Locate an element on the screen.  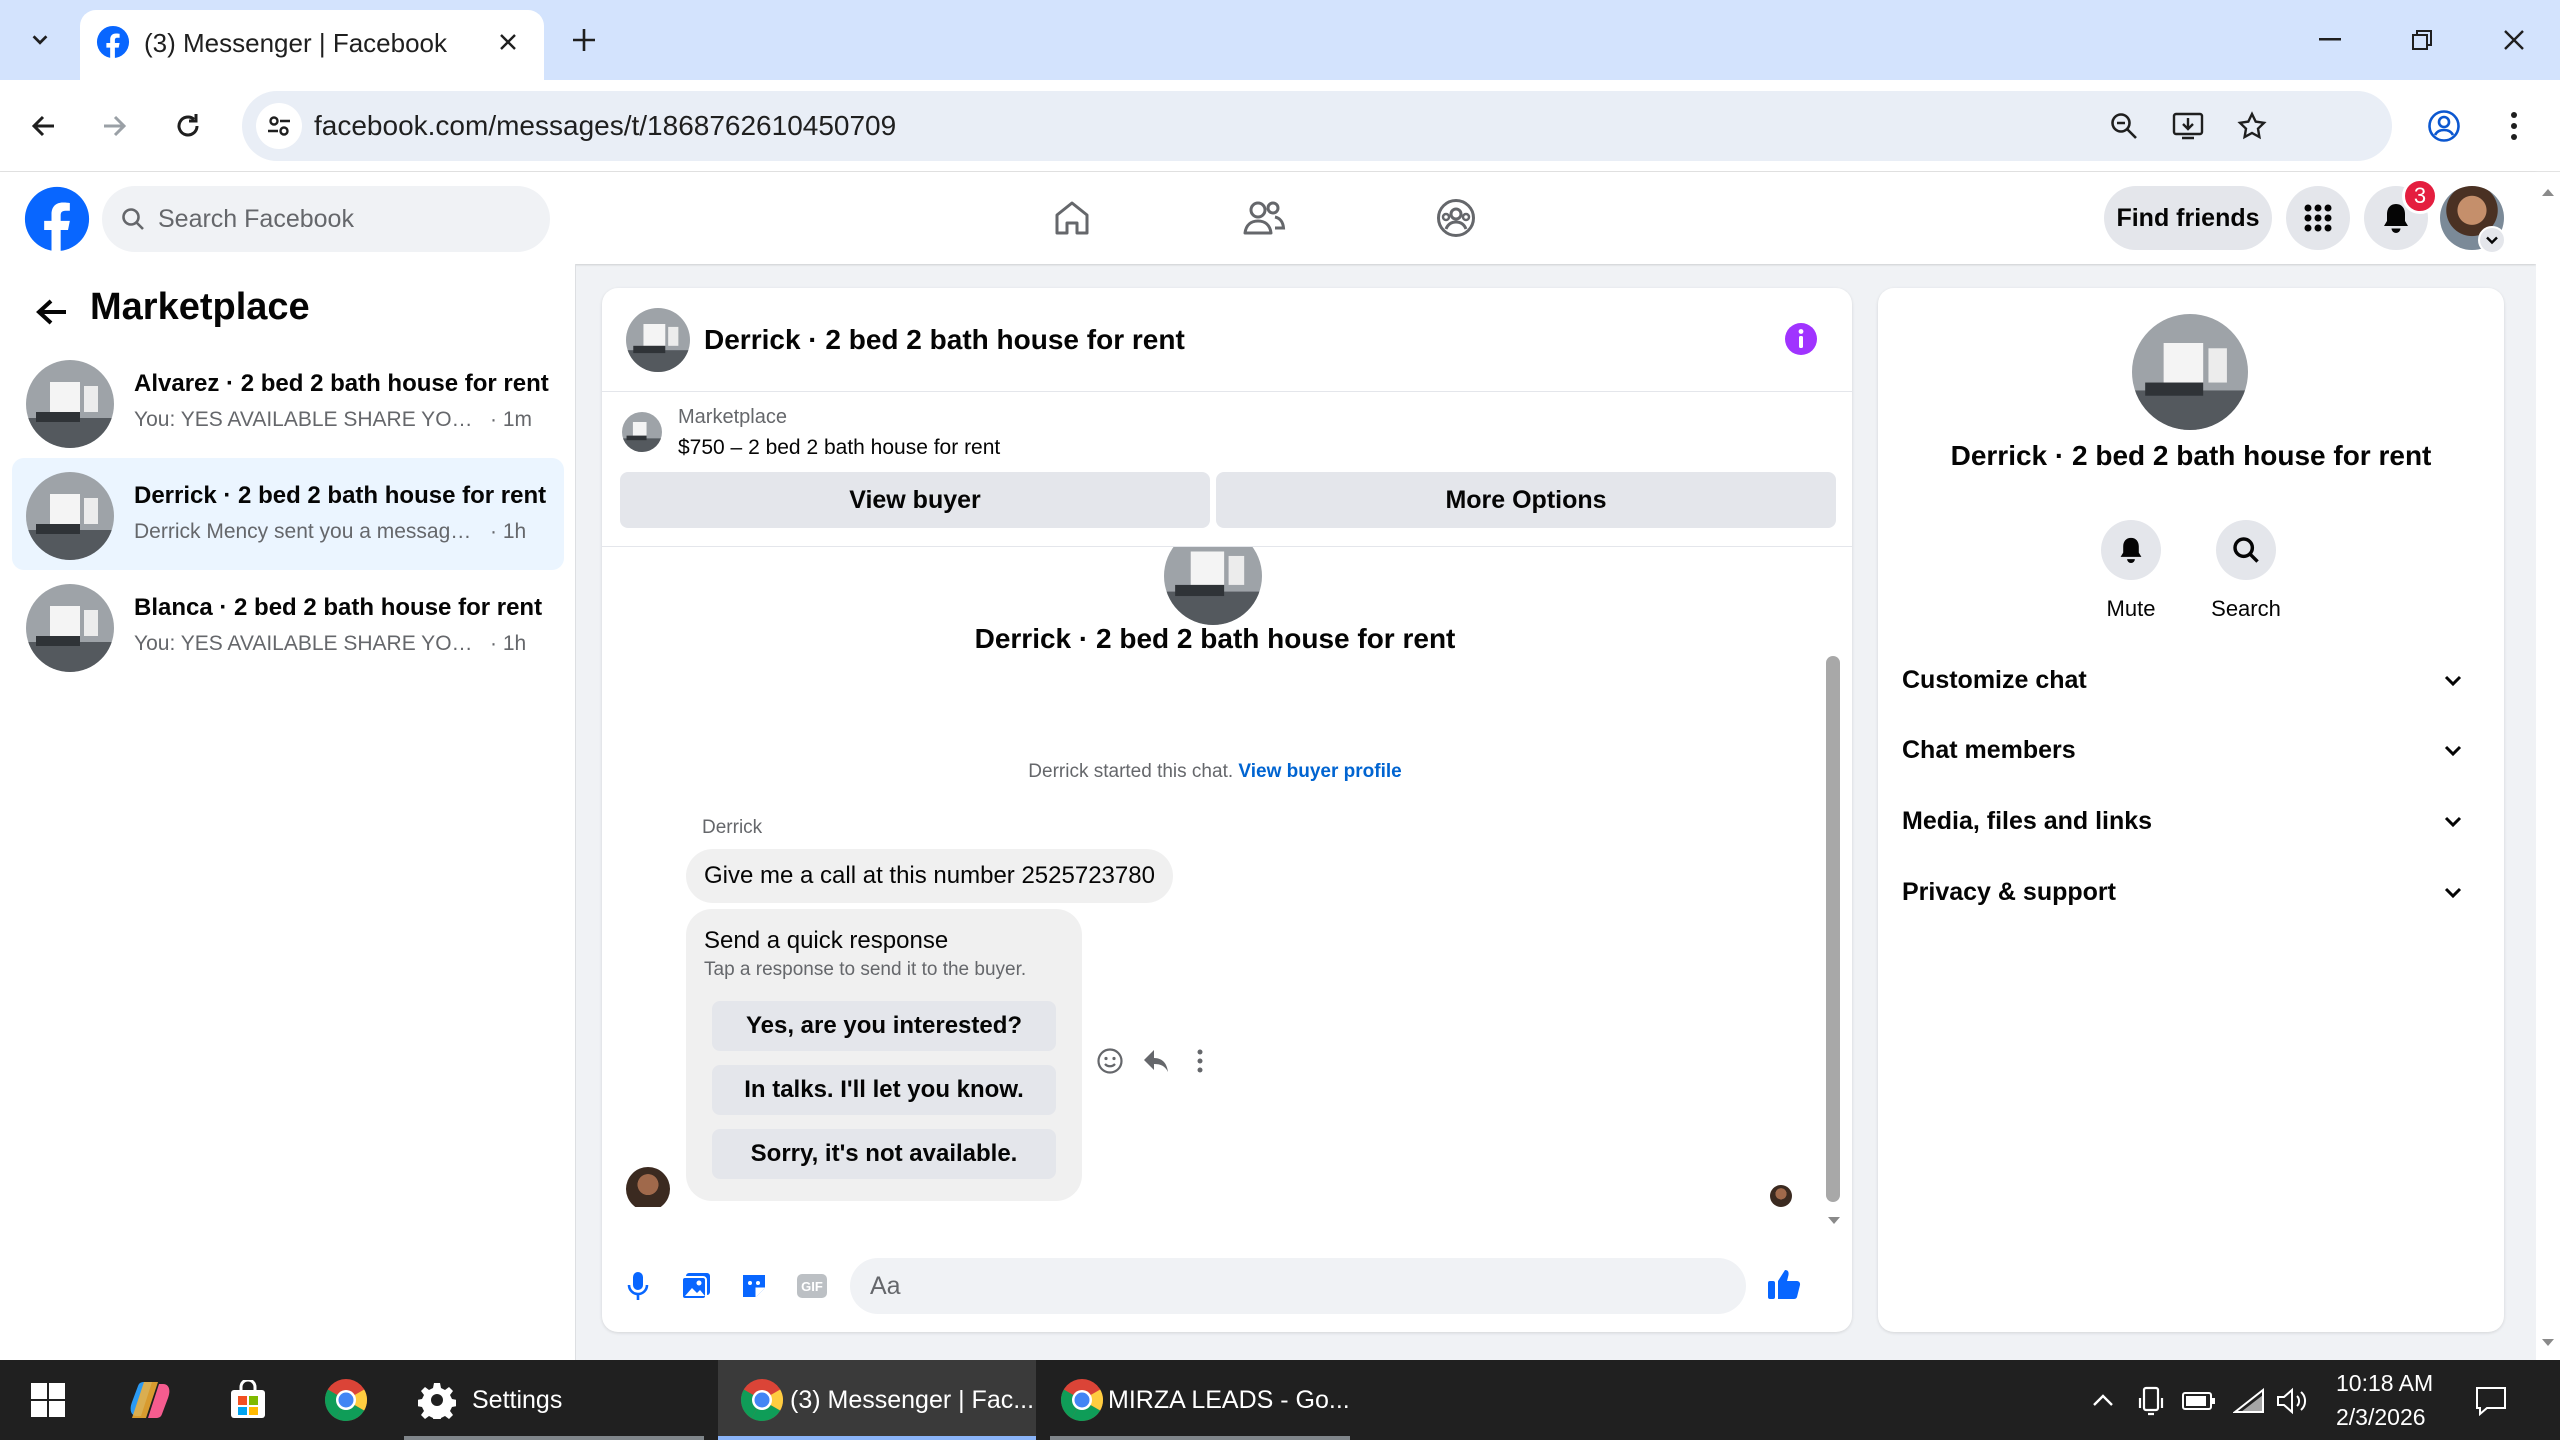
gear-icon is located at coordinates (437, 1401).